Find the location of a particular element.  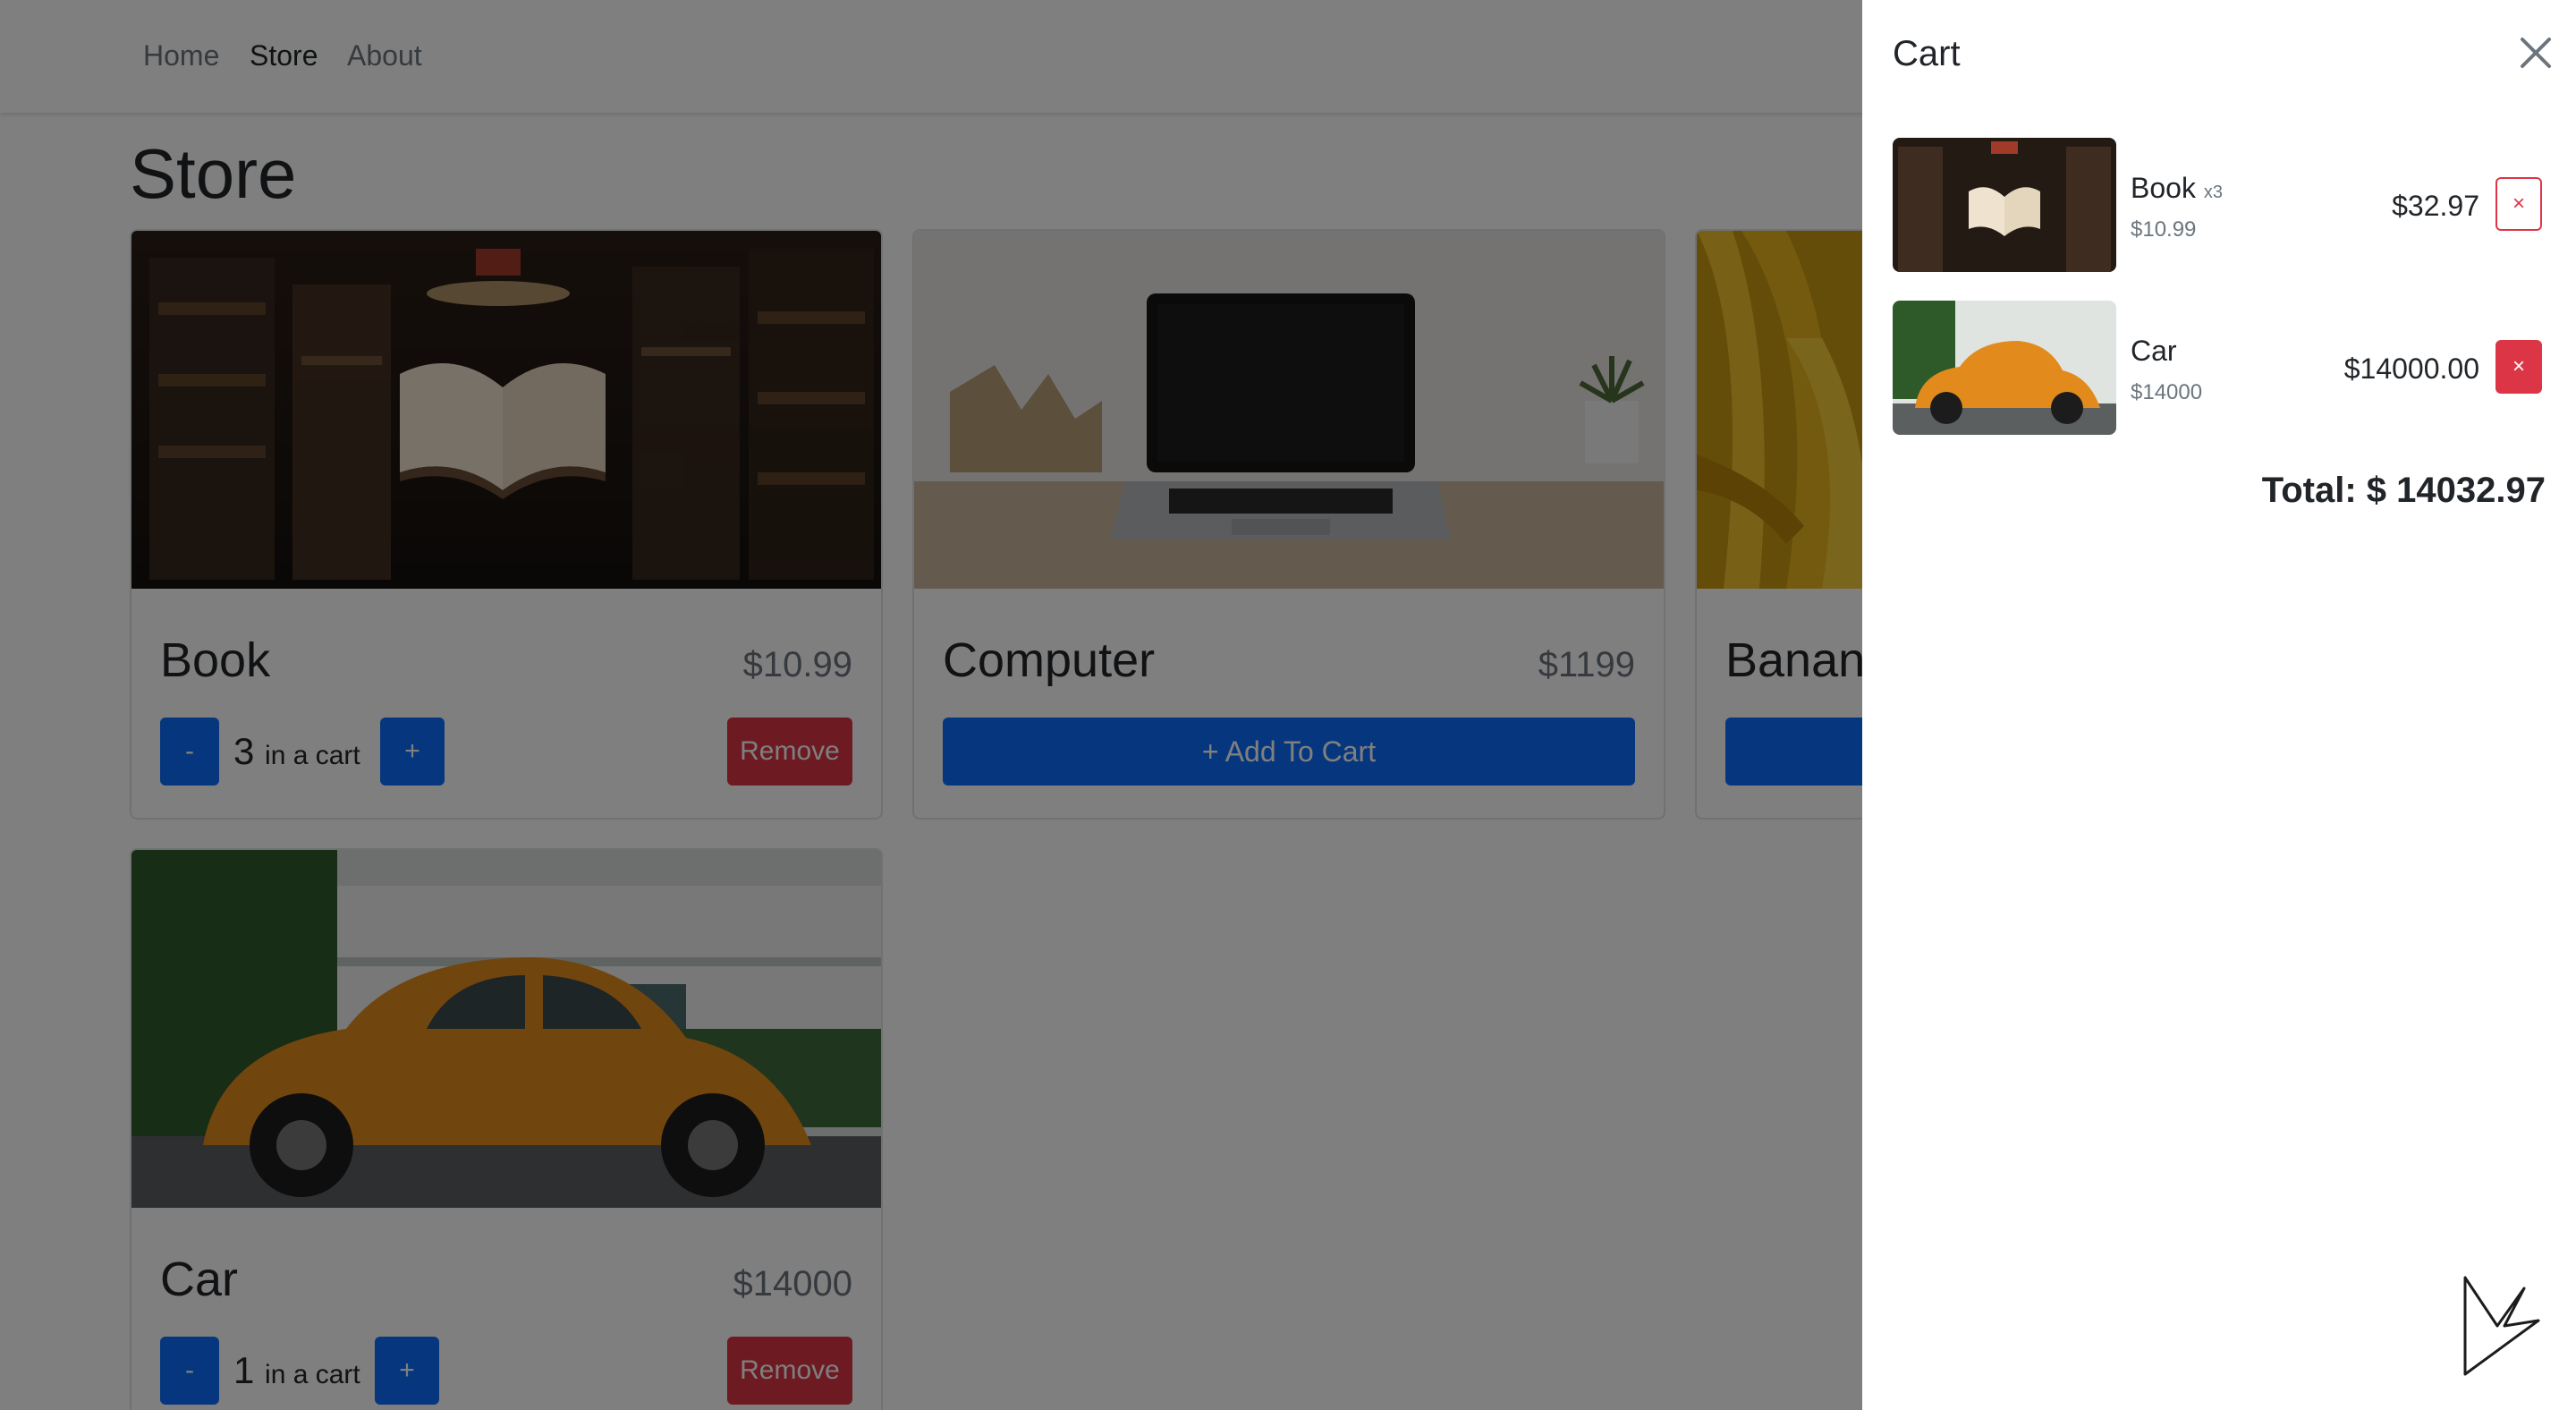

cart-item-name-text: Book is located at coordinates (2163, 188).